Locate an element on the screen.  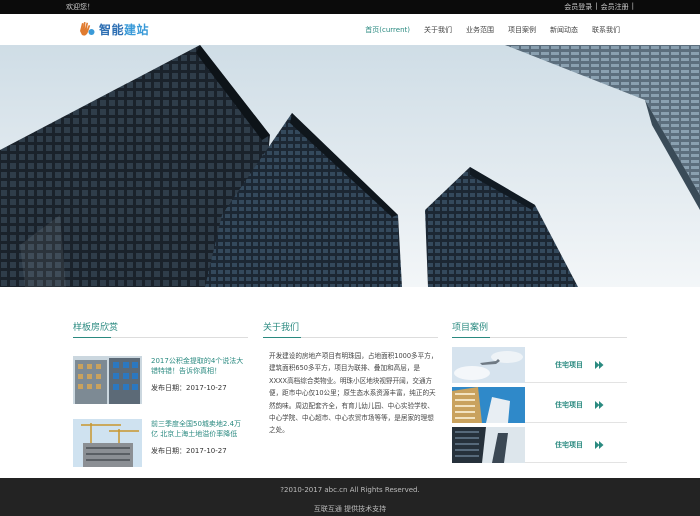
account-links: 会员登录 | 会员注册 | is located at coordinates (599, 7).